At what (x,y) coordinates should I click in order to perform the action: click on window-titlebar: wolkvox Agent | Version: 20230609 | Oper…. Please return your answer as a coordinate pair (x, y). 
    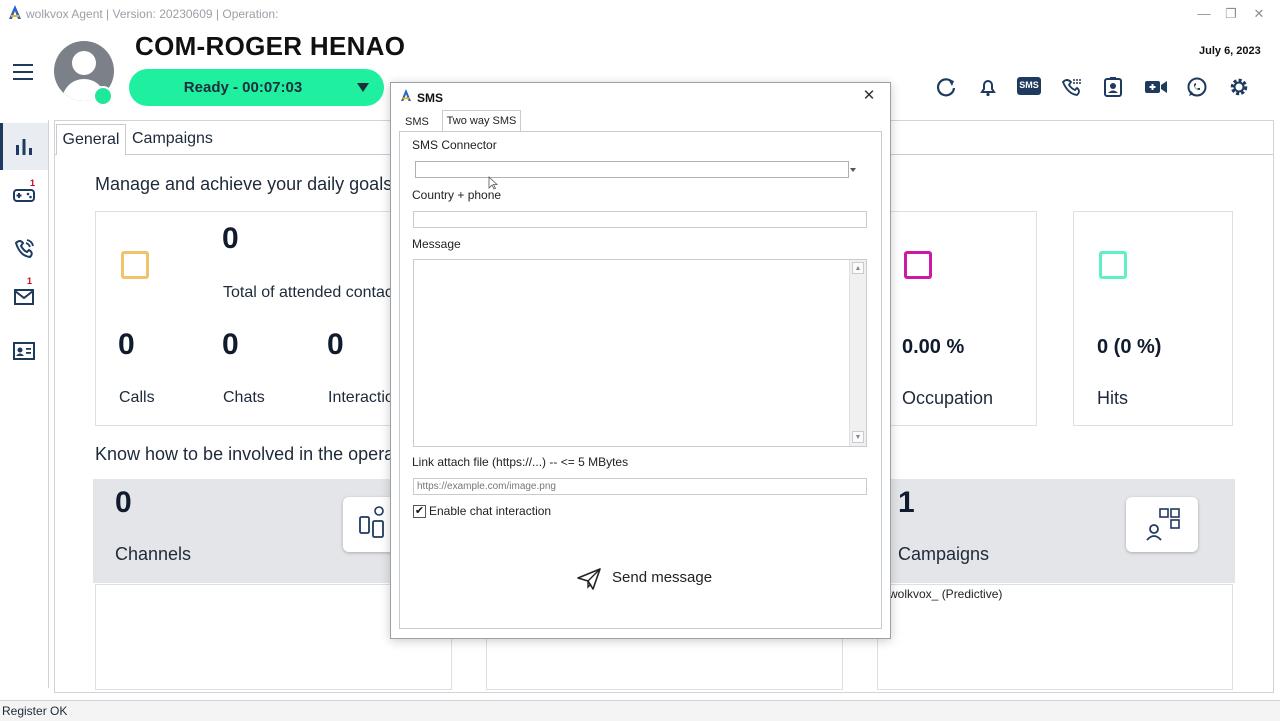
    Looking at the image, I should click on (640, 14).